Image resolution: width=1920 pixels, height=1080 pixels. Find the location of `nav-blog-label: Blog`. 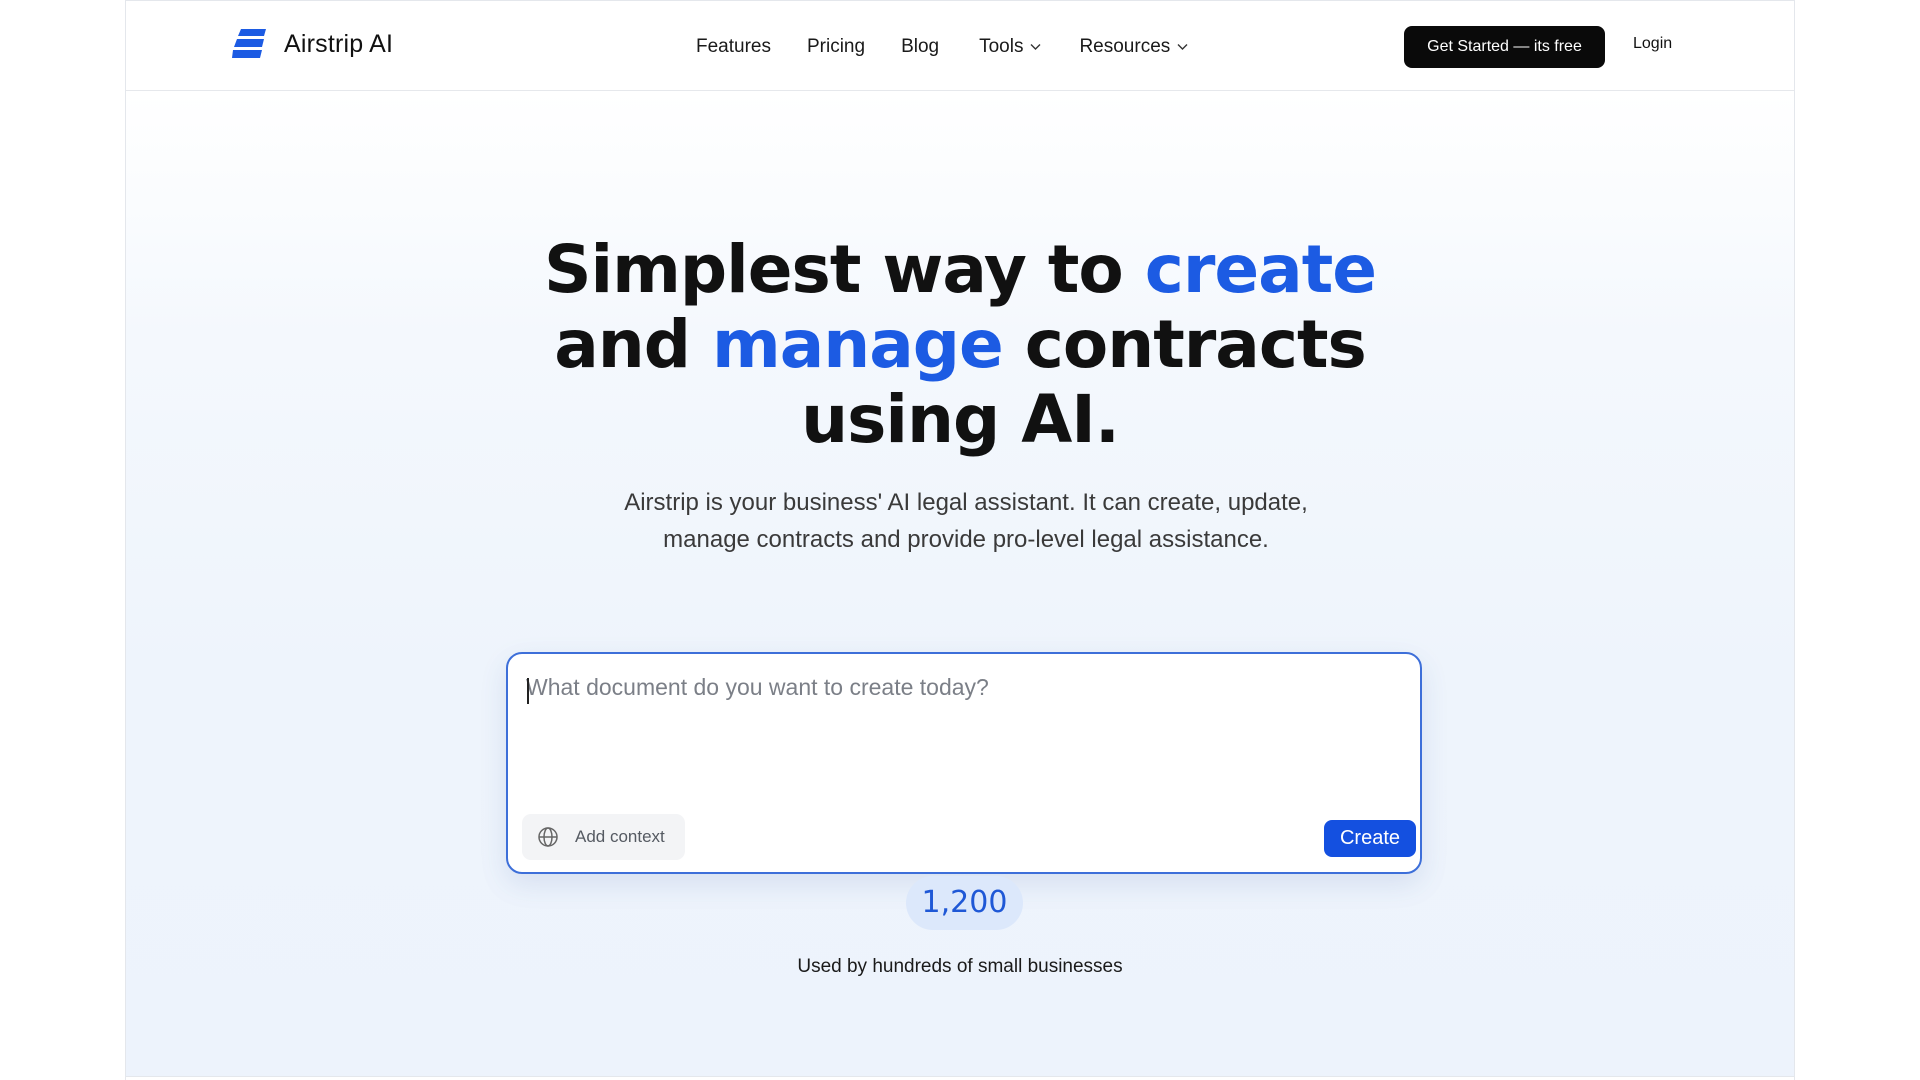

nav-blog-label: Blog is located at coordinates (920, 46).